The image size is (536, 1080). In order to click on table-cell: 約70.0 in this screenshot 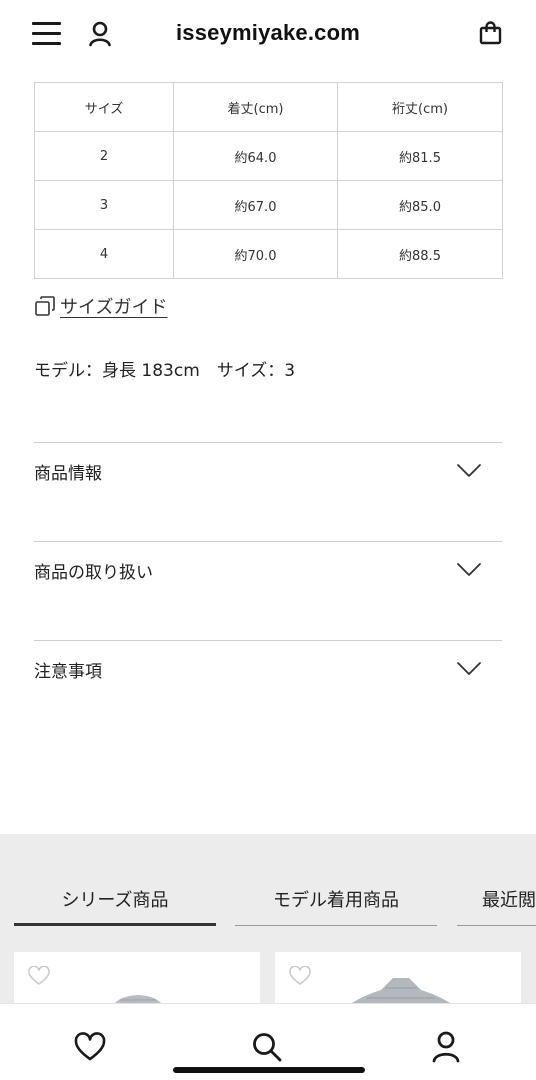, I will do `click(255, 254)`.